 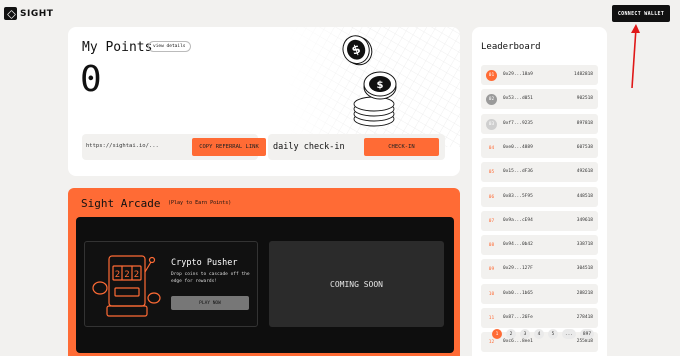 I want to click on leaderboard-row: 11 0x87...26Fe 278418, so click(x=539, y=318).